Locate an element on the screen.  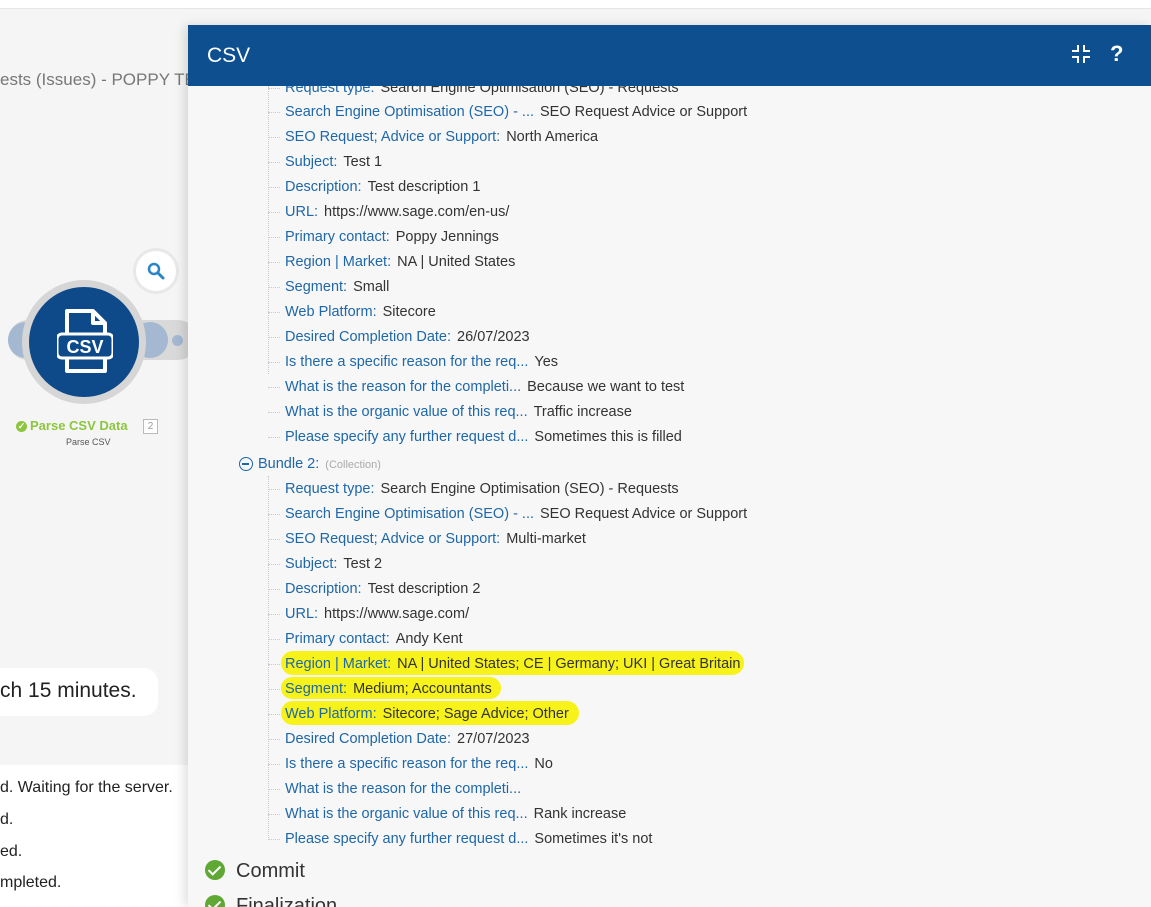
list-item: URL: https://www.sage.com/ is located at coordinates (368, 614).